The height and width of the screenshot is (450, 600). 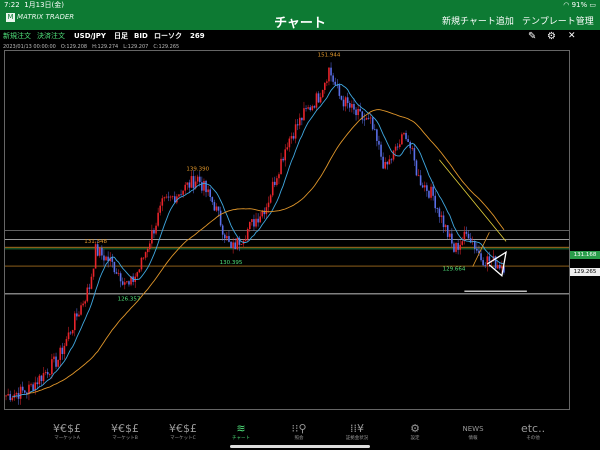 What do you see at coordinates (34, 5) in the screenshot?
I see `status-time-date: 7:22 1月13日(金)` at bounding box center [34, 5].